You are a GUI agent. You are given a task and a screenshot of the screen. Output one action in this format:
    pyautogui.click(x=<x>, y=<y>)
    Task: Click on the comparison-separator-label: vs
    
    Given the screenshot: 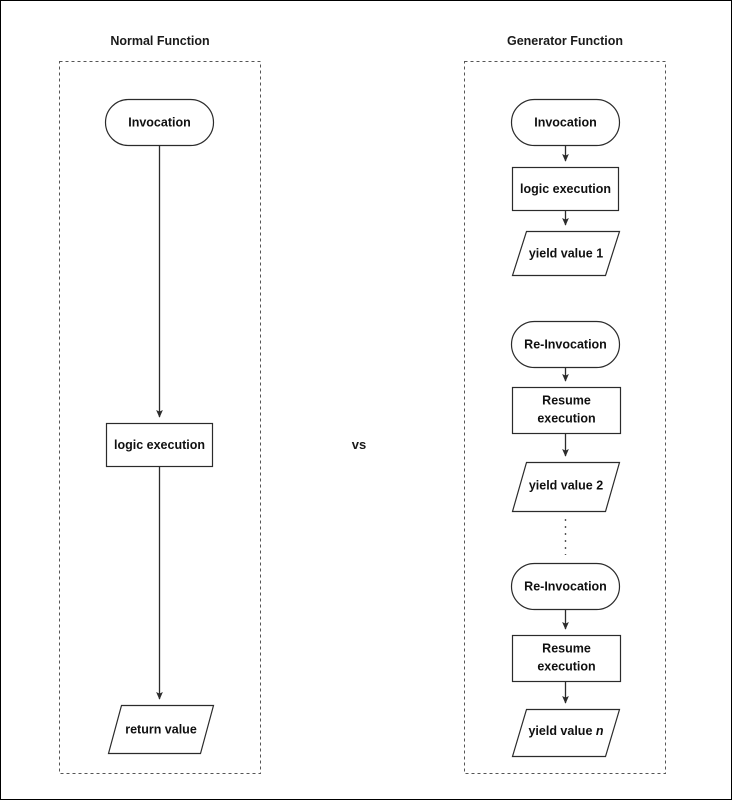 What is the action you would take?
    pyautogui.click(x=359, y=444)
    